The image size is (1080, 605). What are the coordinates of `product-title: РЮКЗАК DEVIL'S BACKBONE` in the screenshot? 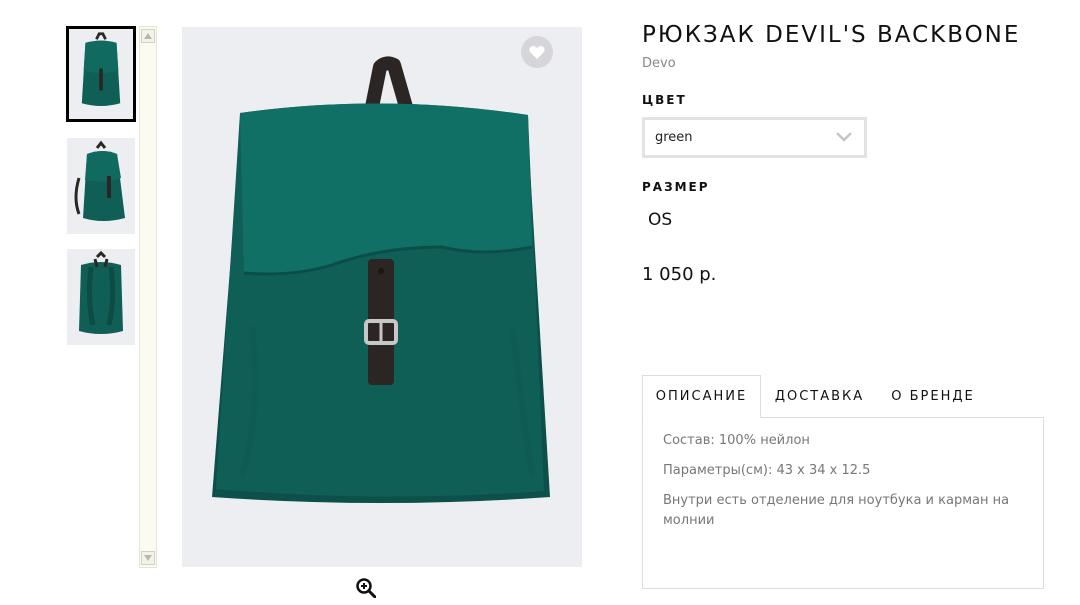 It's located at (831, 35).